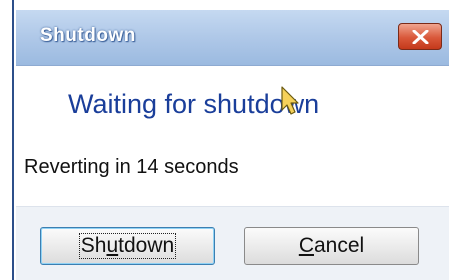 The image size is (449, 280). Describe the element at coordinates (131, 167) in the screenshot. I see `countdown-status: Reverting in 14 seconds` at that location.